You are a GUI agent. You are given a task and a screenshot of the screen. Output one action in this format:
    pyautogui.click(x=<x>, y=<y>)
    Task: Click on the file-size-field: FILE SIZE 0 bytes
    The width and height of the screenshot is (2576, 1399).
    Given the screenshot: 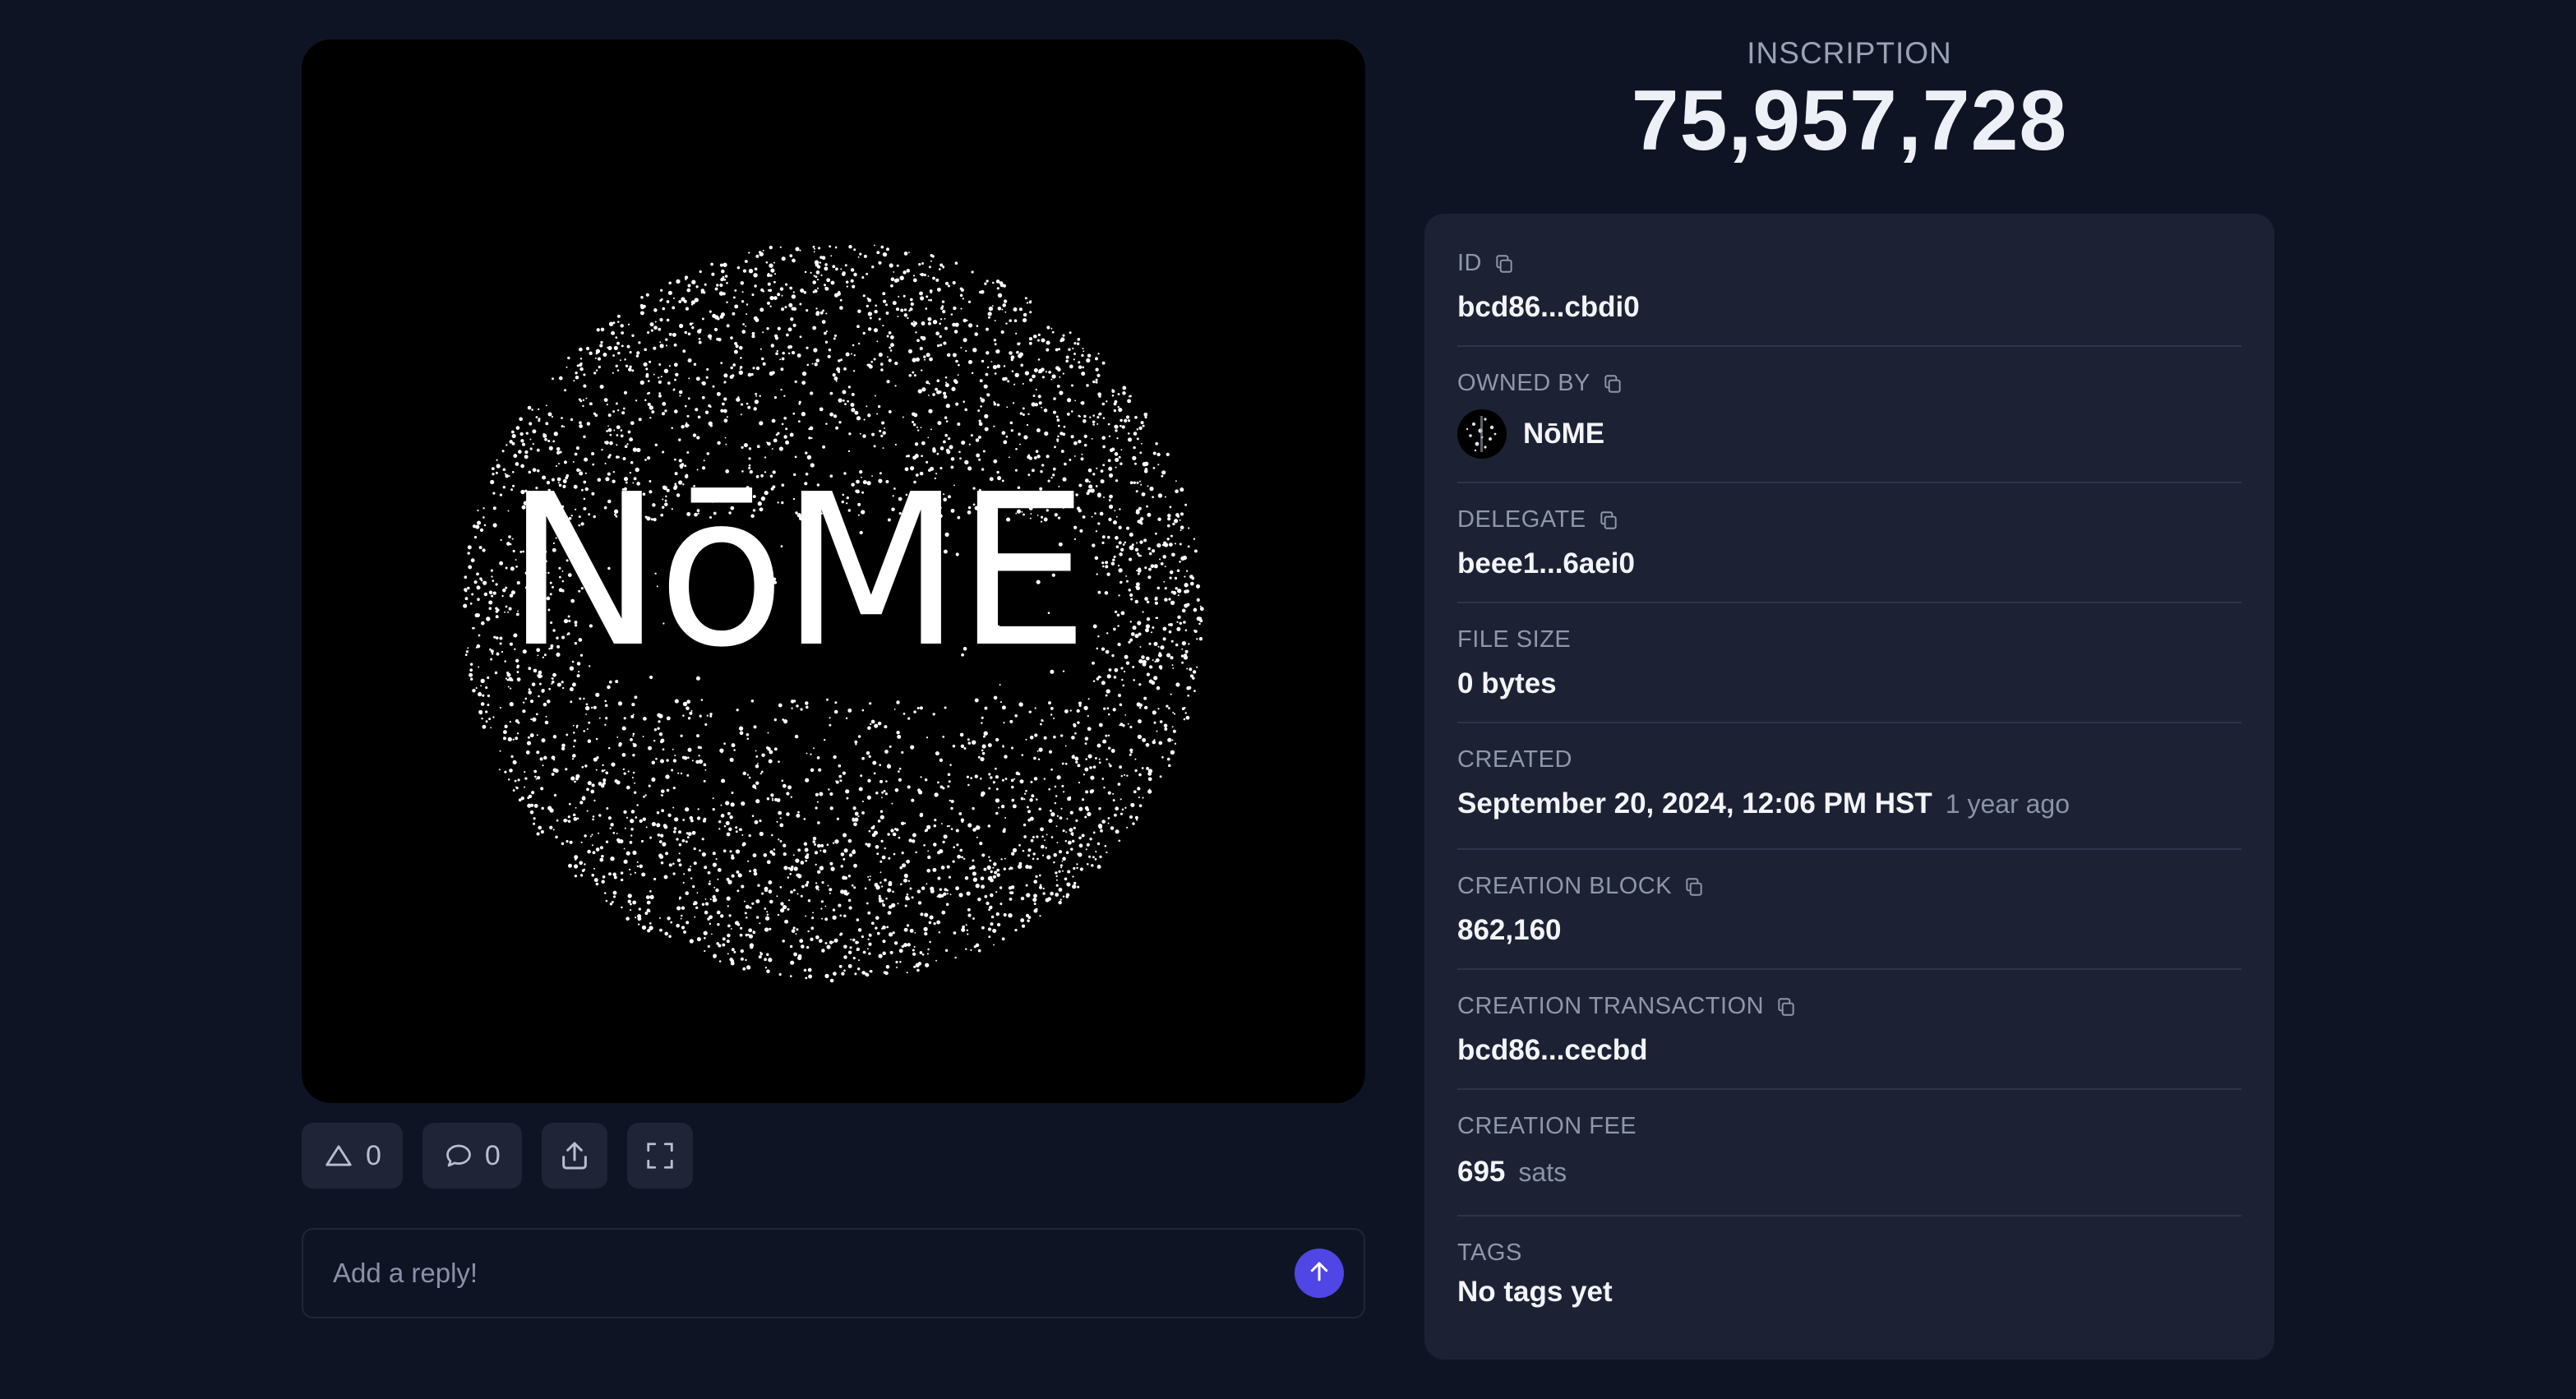 What is the action you would take?
    pyautogui.click(x=1849, y=663)
    